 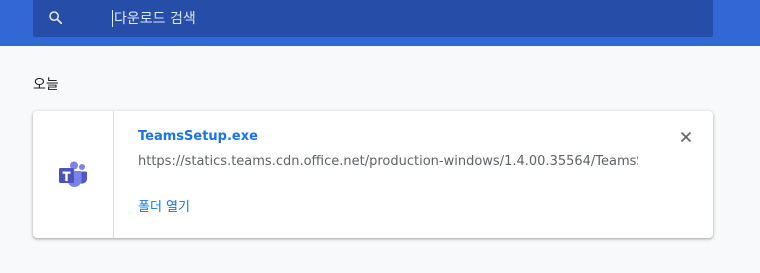 I want to click on microsoft-teams-icon, so click(x=73, y=174).